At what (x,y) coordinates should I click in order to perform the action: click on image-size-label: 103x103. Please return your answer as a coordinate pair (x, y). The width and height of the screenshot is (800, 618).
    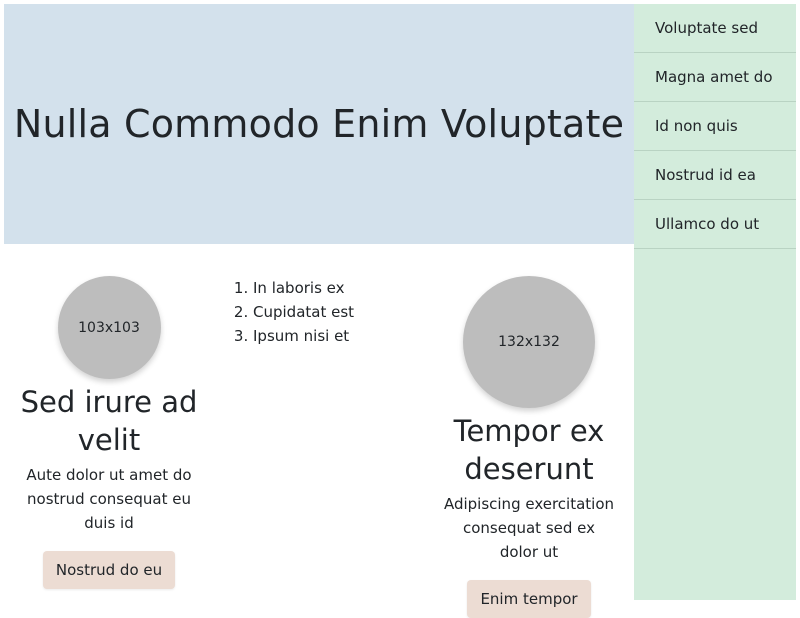
    Looking at the image, I should click on (109, 327).